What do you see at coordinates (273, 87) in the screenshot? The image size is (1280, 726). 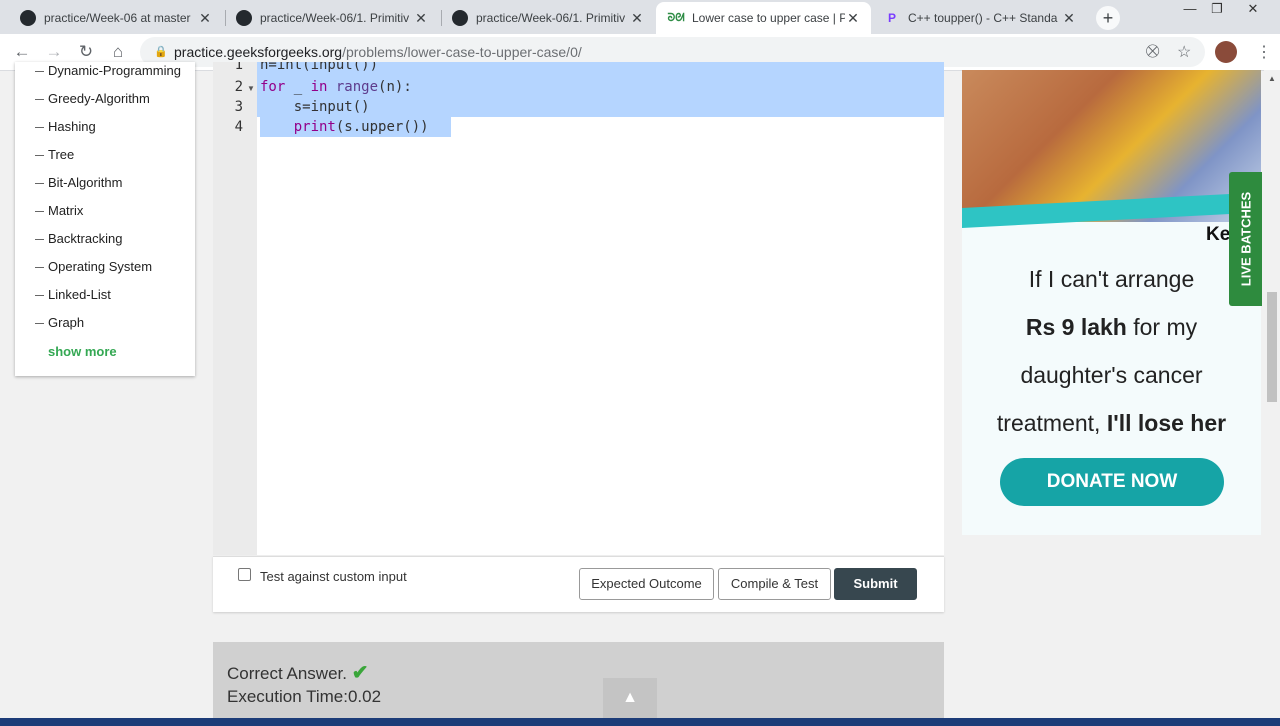 I see `keyword: for` at bounding box center [273, 87].